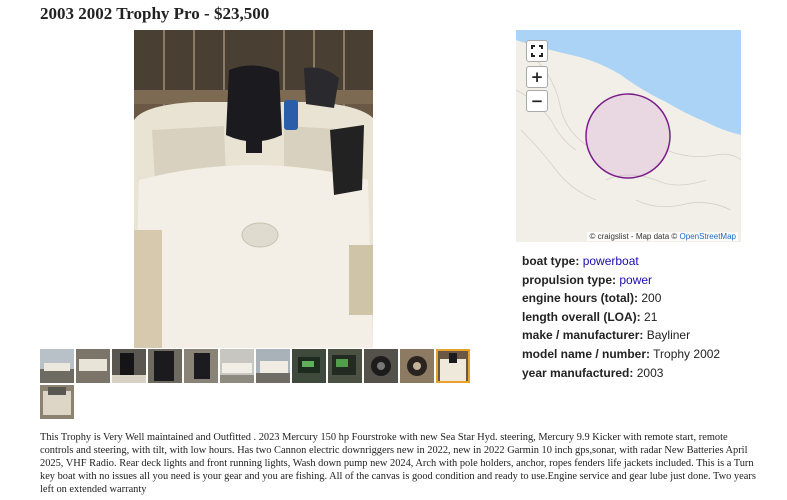 The image size is (787, 500). Describe the element at coordinates (662, 236) in the screenshot. I see `map-attribution: © craigslist - Map data © OpenStreetMap` at that location.